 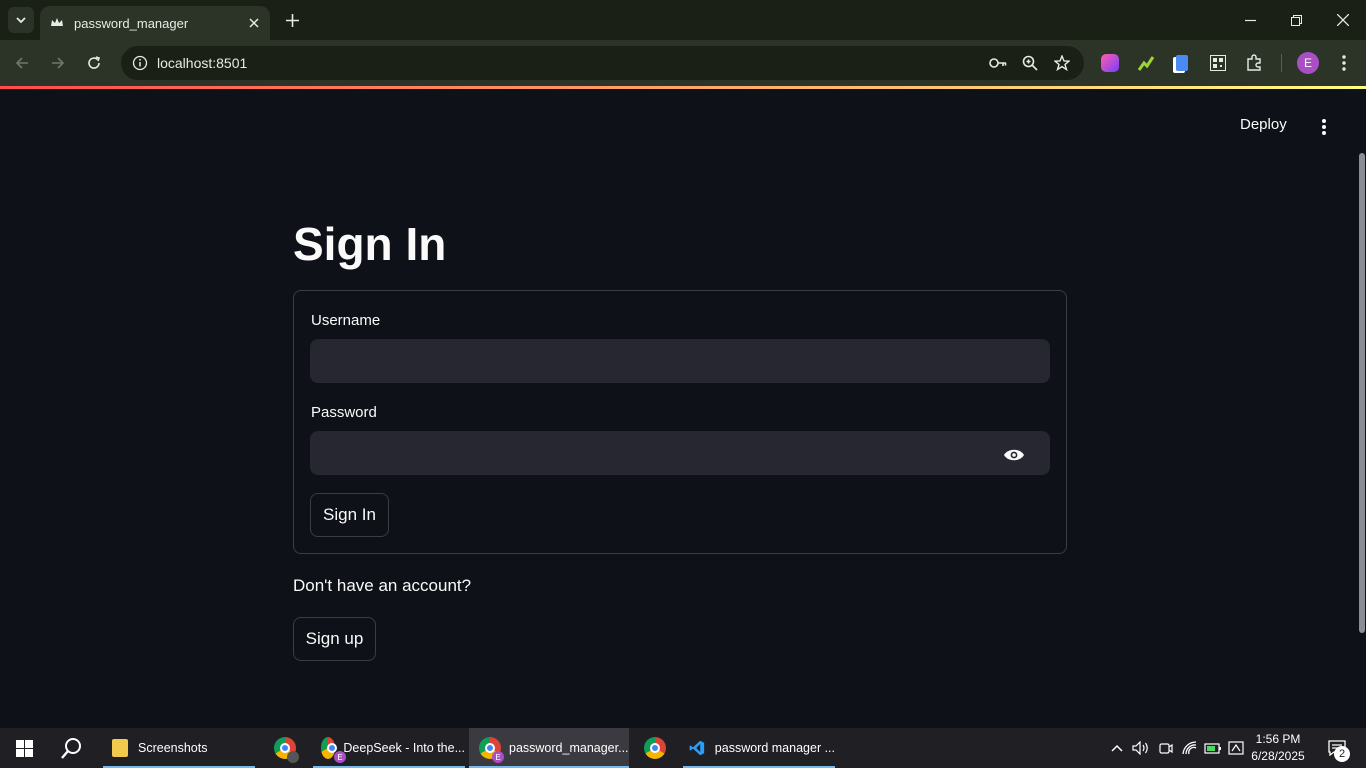 I want to click on deploy-button: Deploy, so click(x=1263, y=124).